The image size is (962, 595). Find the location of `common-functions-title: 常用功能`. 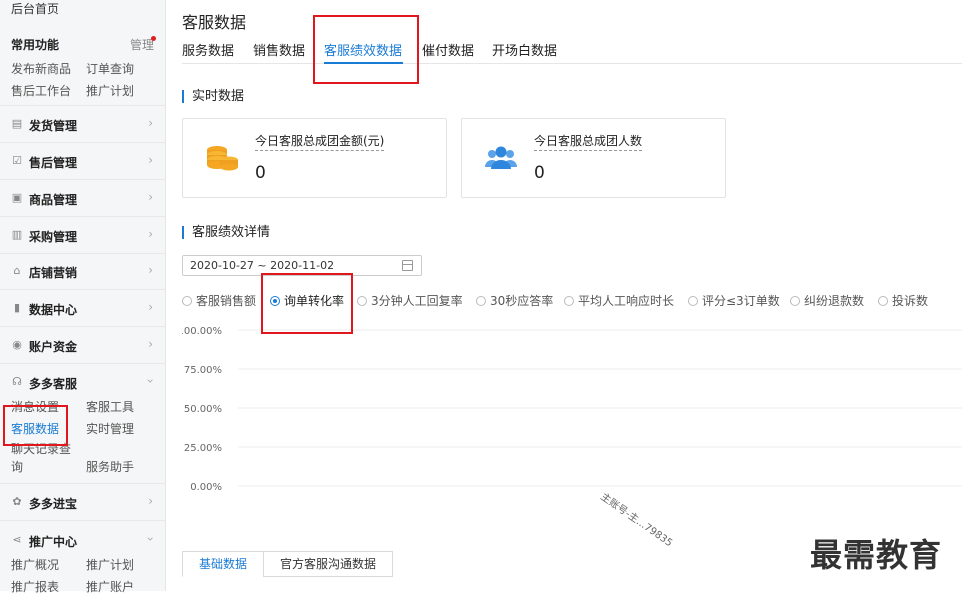

common-functions-title: 常用功能 is located at coordinates (35, 45).